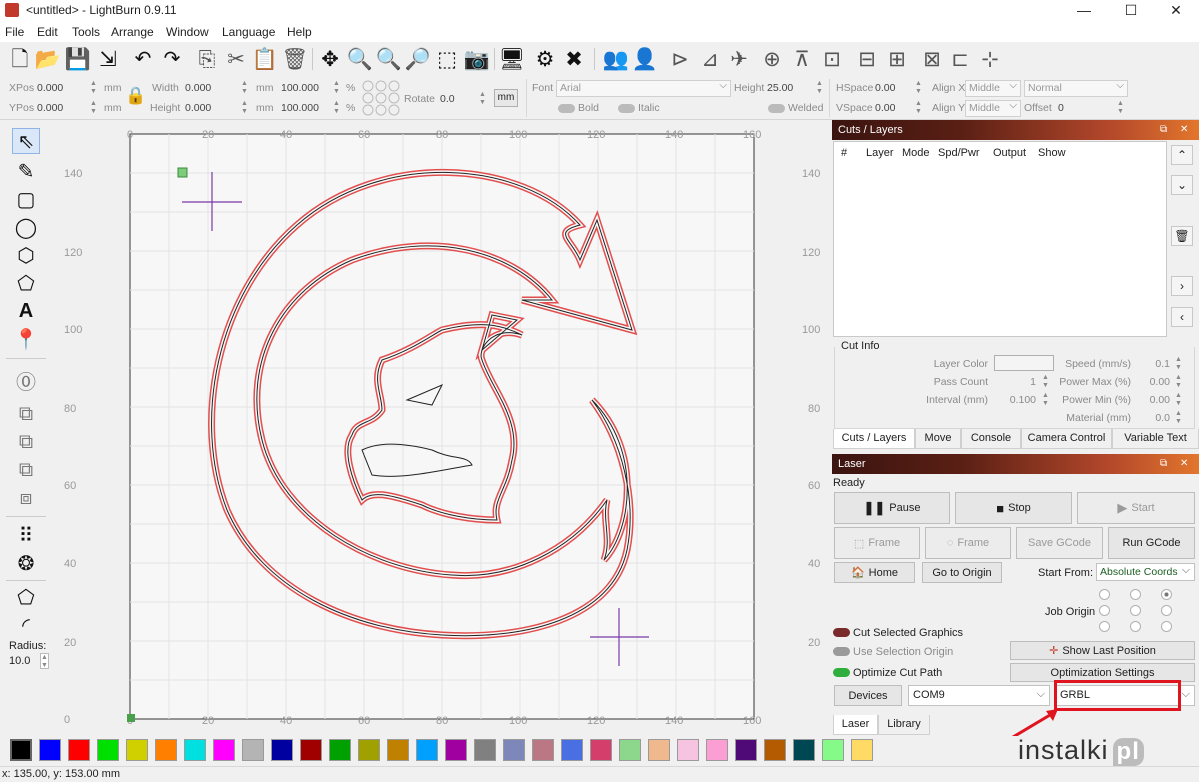 This screenshot has width=1199, height=782. What do you see at coordinates (960, 59) in the screenshot?
I see `dock-icon: ⊏` at bounding box center [960, 59].